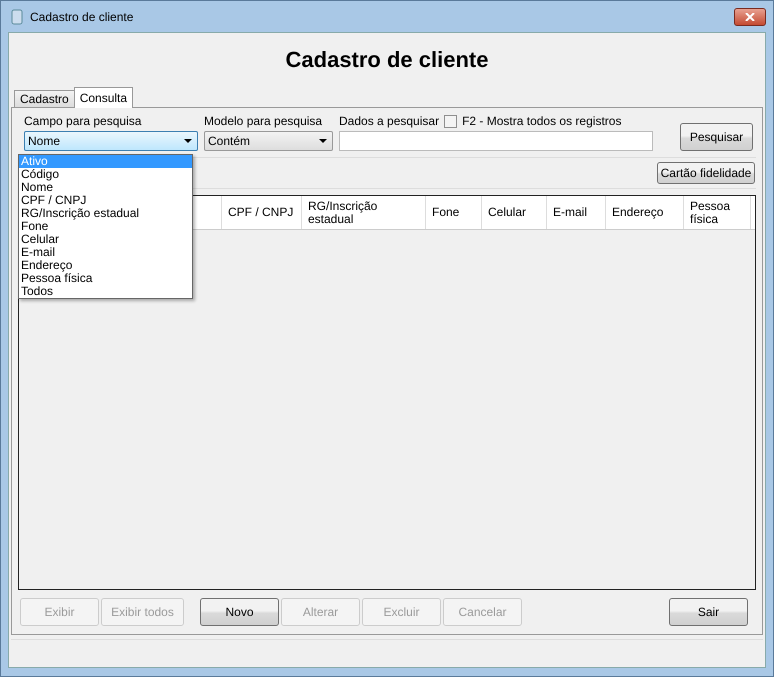 The height and width of the screenshot is (677, 774). I want to click on column-header: E-mail, so click(576, 212).